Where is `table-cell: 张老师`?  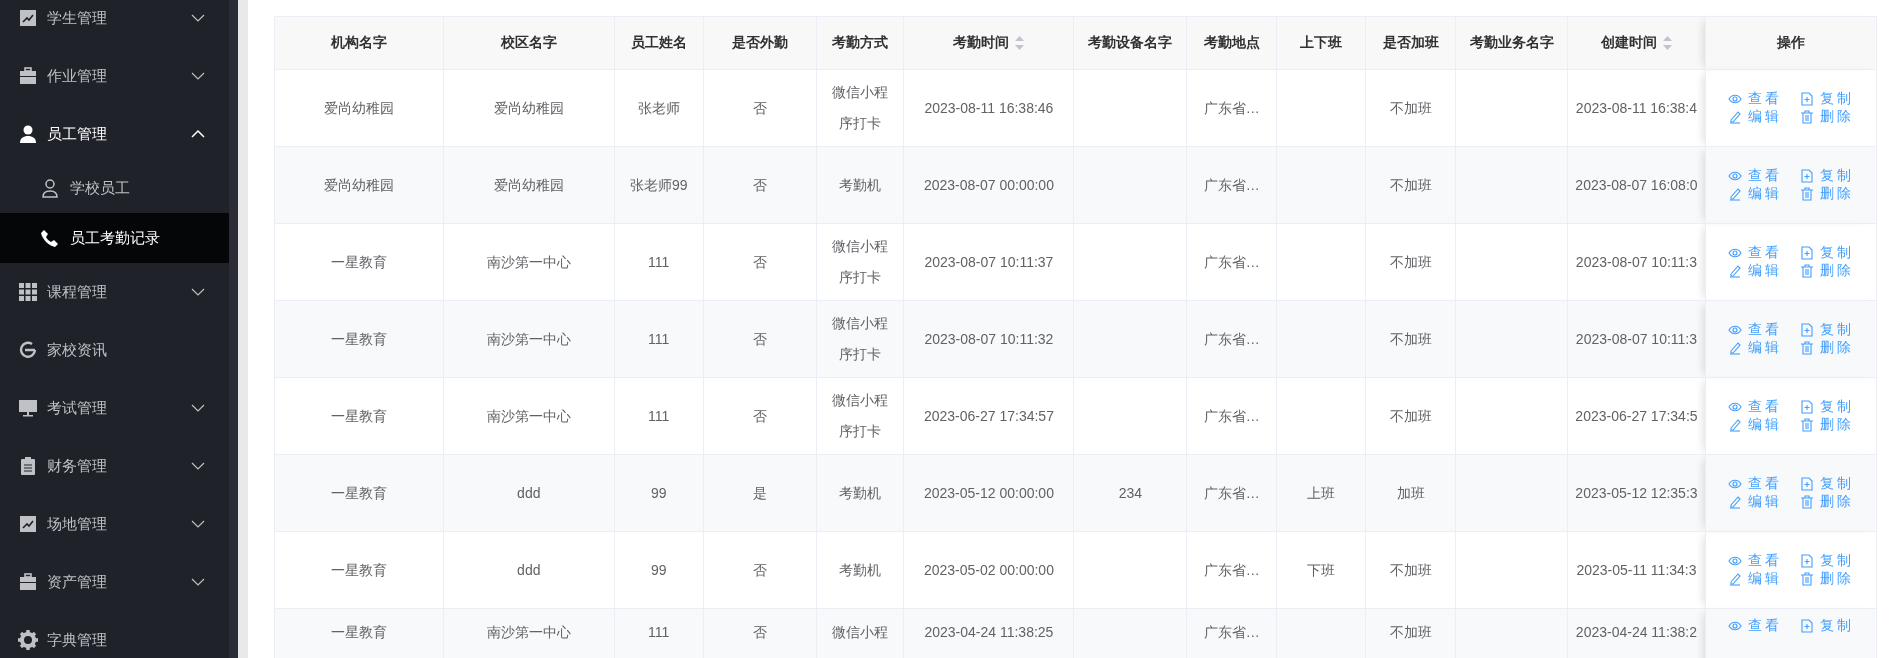 table-cell: 张老师 is located at coordinates (659, 108).